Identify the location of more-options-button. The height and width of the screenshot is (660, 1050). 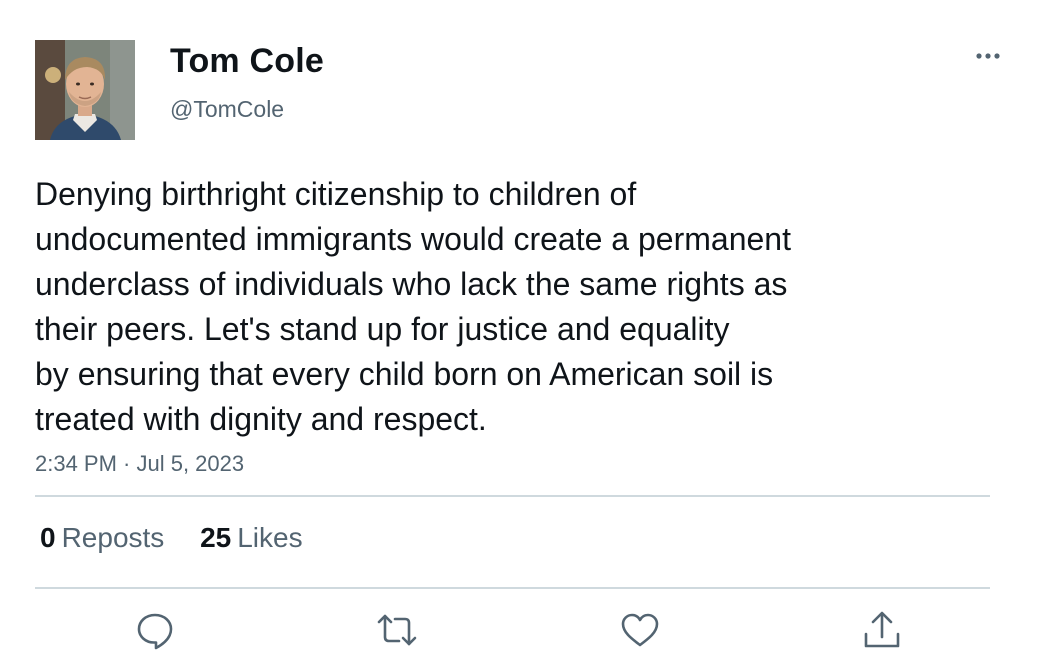
(988, 56).